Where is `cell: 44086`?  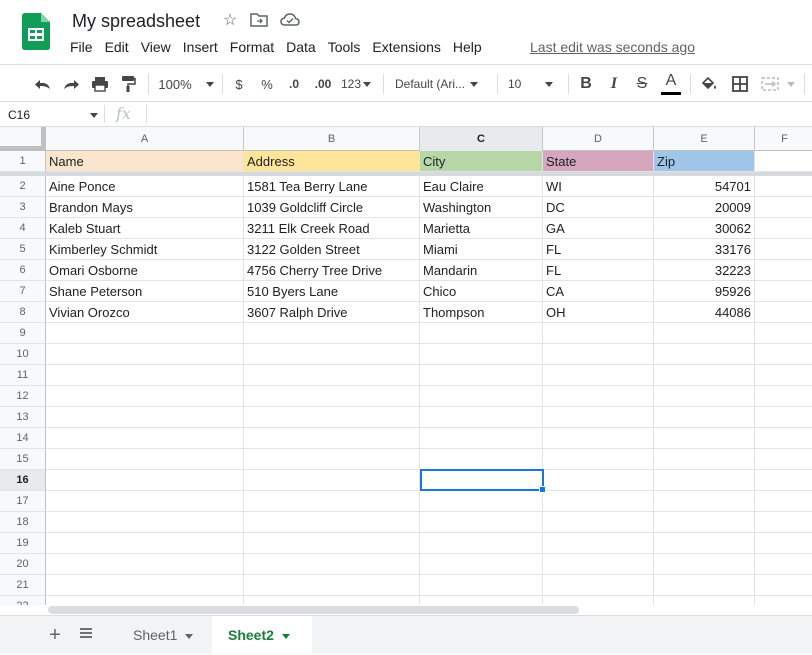 cell: 44086 is located at coordinates (704, 312).